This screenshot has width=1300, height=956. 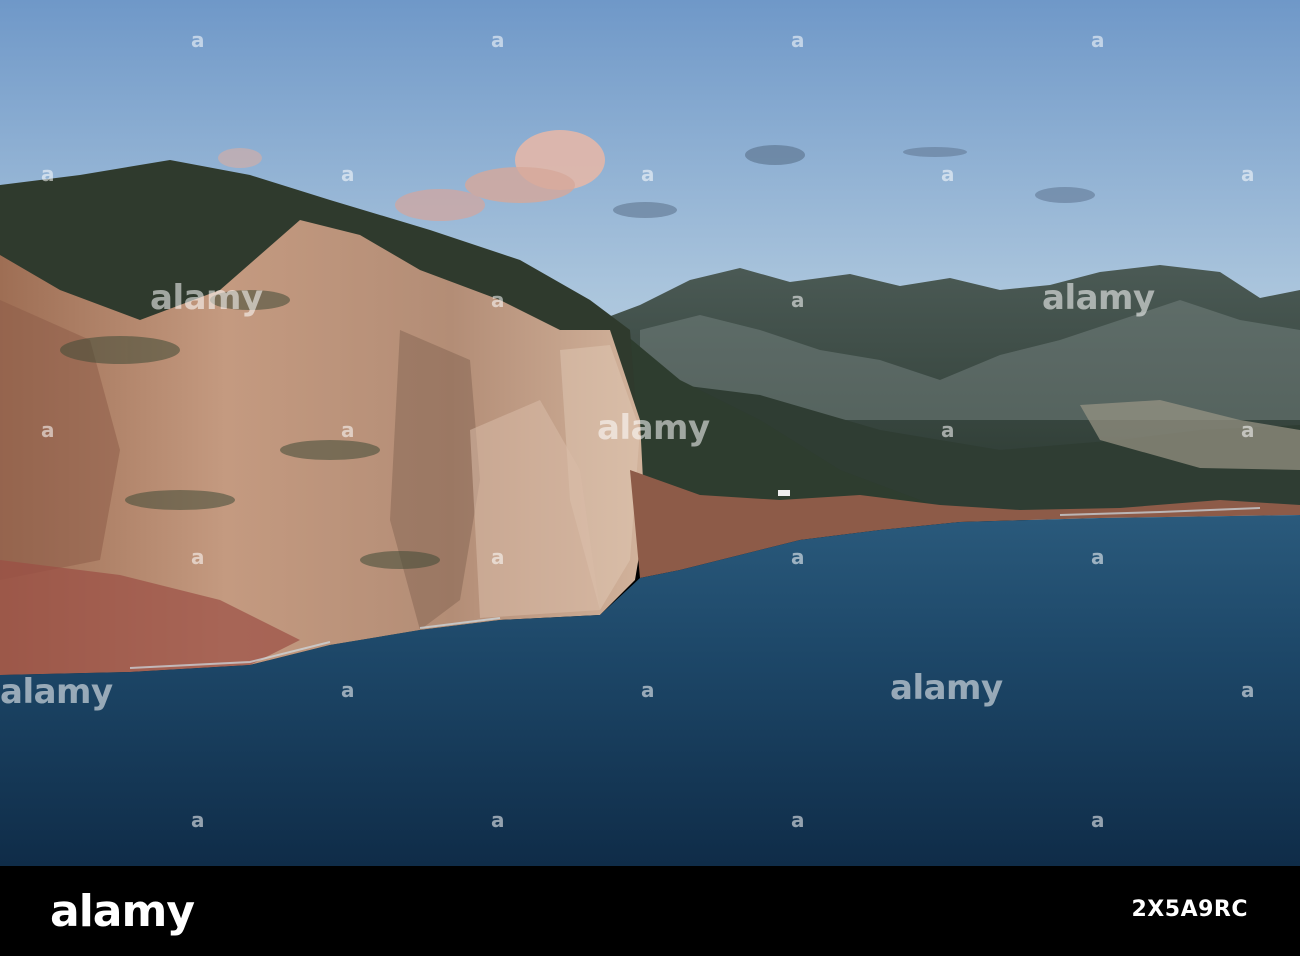 I want to click on white-house, so click(x=784, y=493).